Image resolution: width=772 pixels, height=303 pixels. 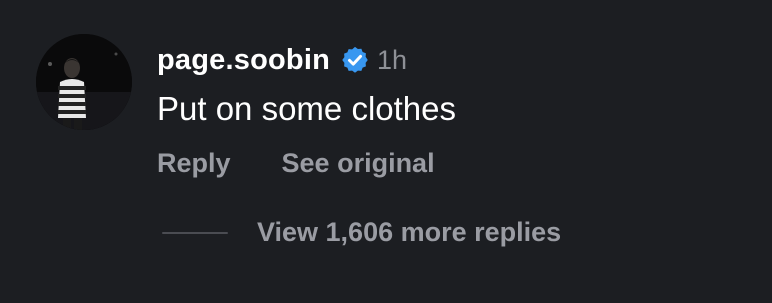 I want to click on view-more-replies-button: View 1,606 more replies, so click(x=361, y=232).